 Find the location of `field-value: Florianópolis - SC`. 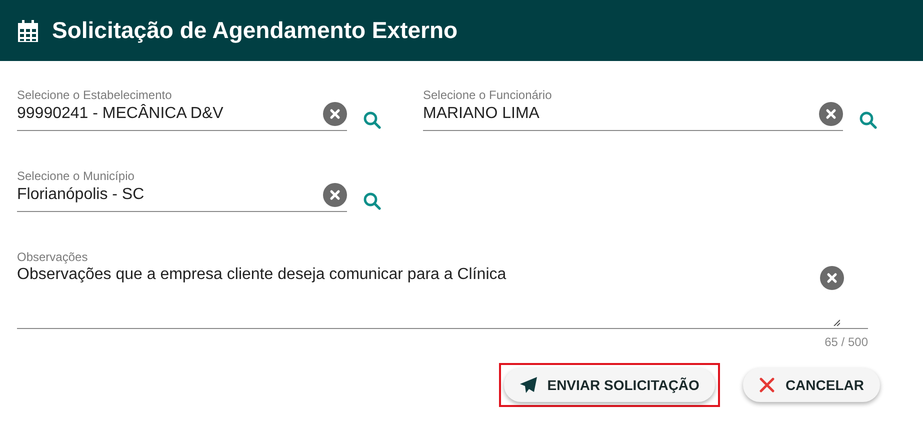

field-value: Florianópolis - SC is located at coordinates (80, 195).